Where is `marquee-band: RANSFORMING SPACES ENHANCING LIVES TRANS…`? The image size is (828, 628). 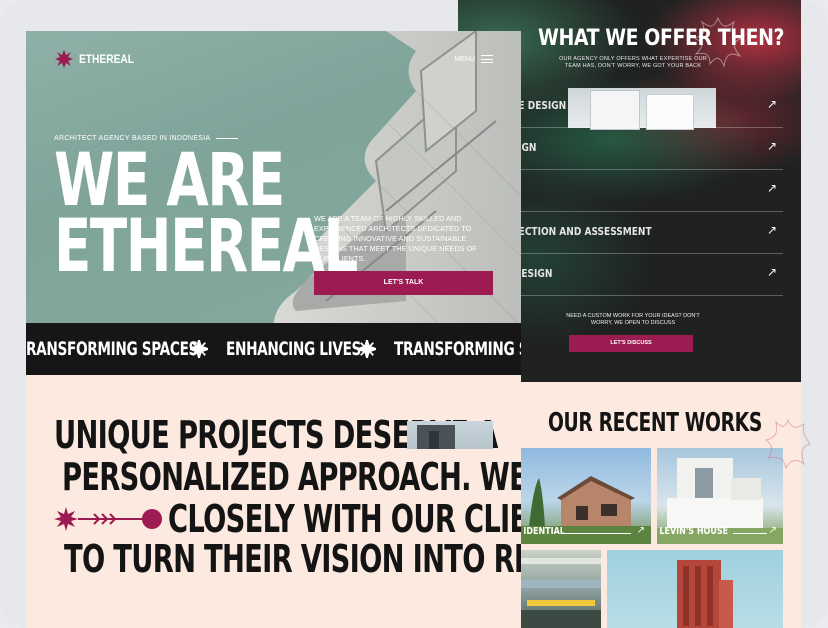 marquee-band: RANSFORMING SPACES ENHANCING LIVES TRANS… is located at coordinates (273, 349).